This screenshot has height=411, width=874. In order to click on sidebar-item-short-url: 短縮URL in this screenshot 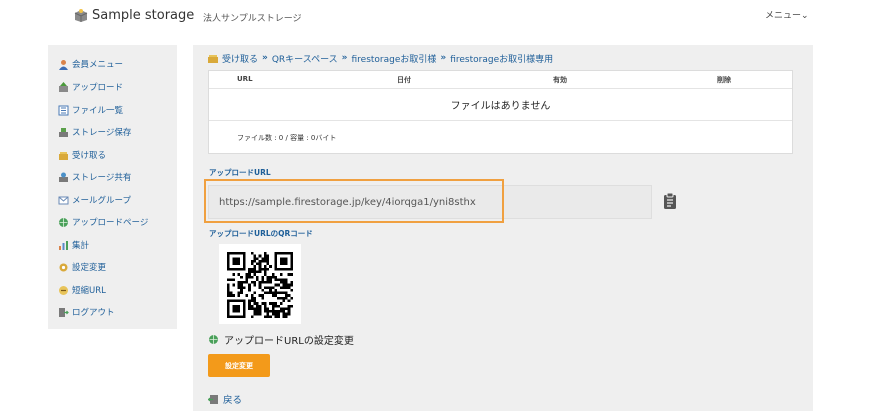, I will do `click(82, 290)`.